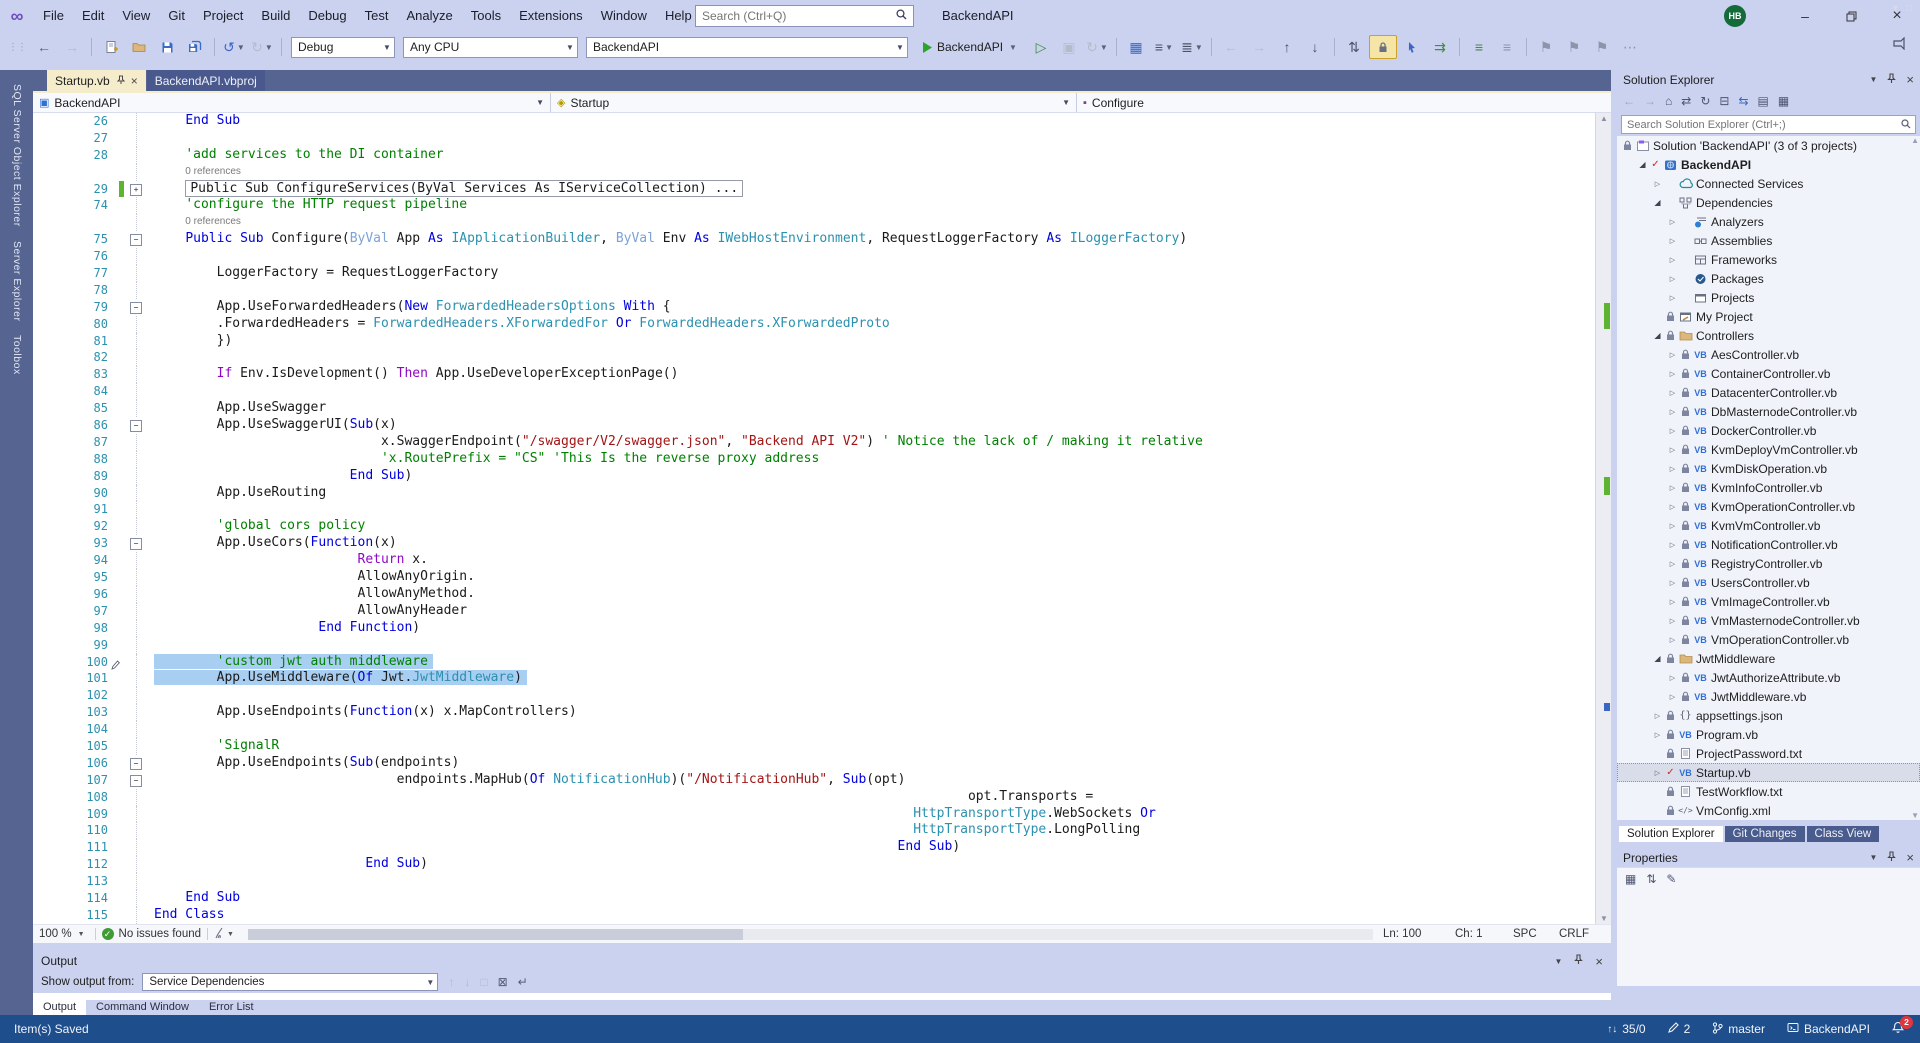  I want to click on member-dropdown: ▪ Configure, so click(1341, 102).